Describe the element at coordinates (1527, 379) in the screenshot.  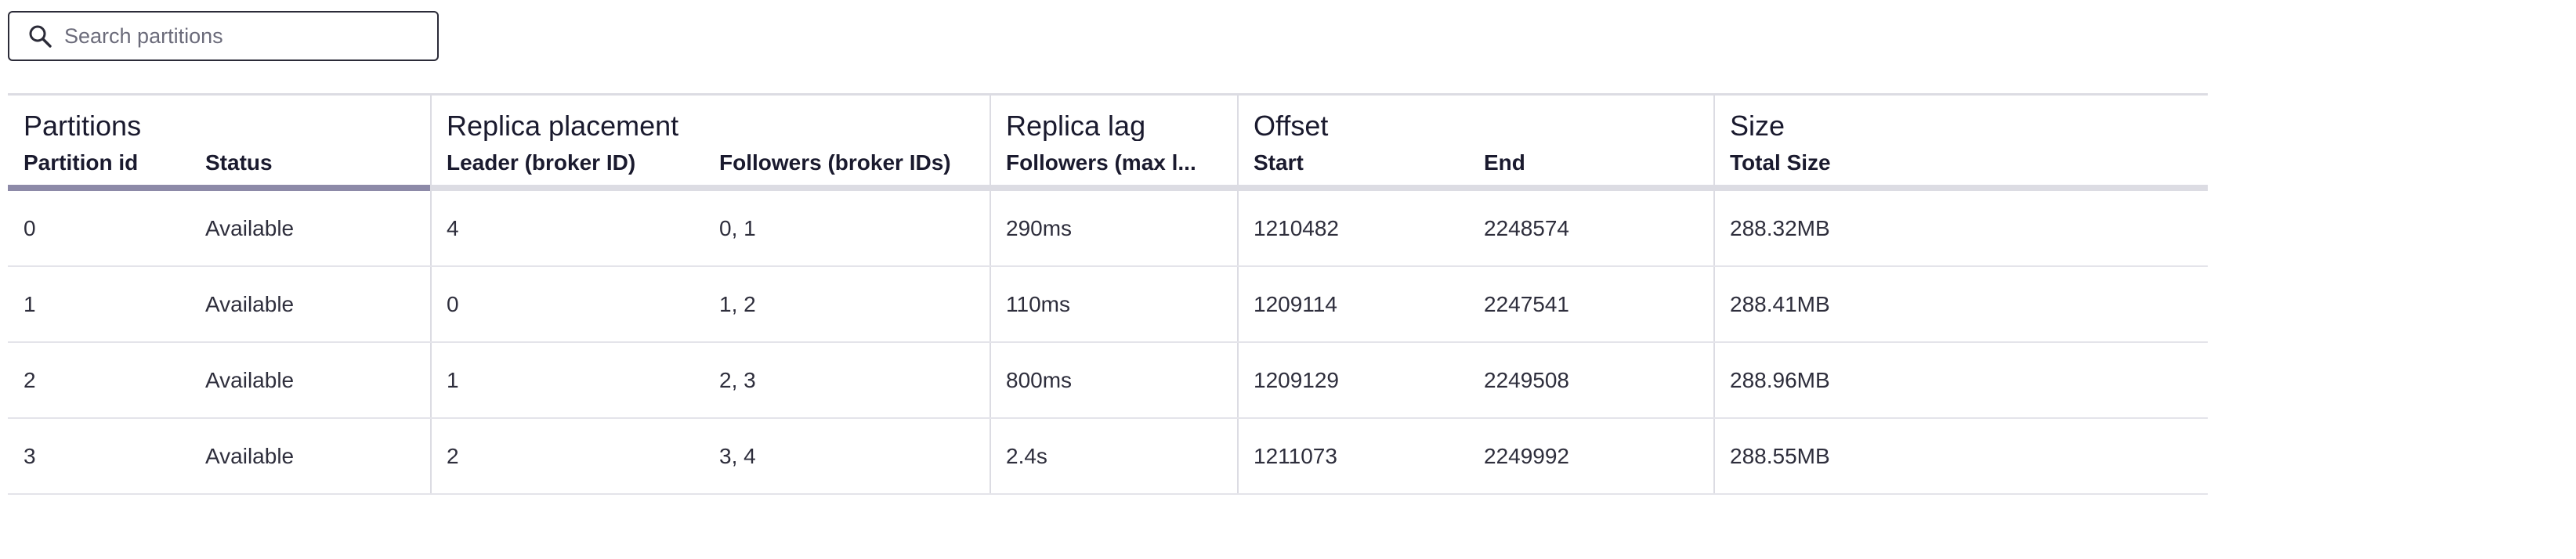
I see `cell-offset-end: 2249508` at that location.